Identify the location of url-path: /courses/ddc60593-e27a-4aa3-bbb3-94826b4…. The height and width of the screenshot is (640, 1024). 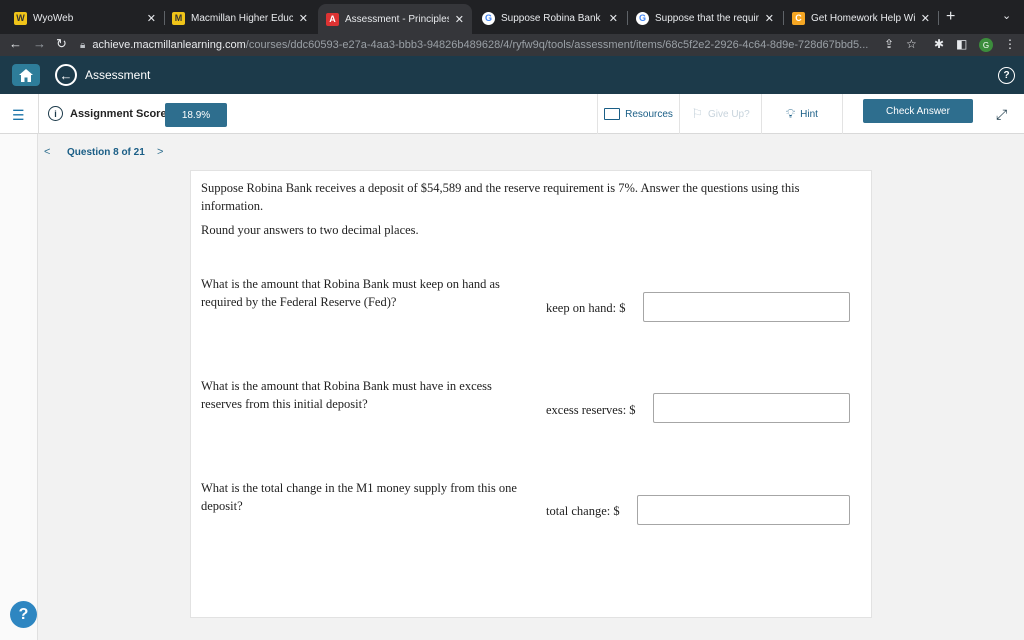
(557, 45).